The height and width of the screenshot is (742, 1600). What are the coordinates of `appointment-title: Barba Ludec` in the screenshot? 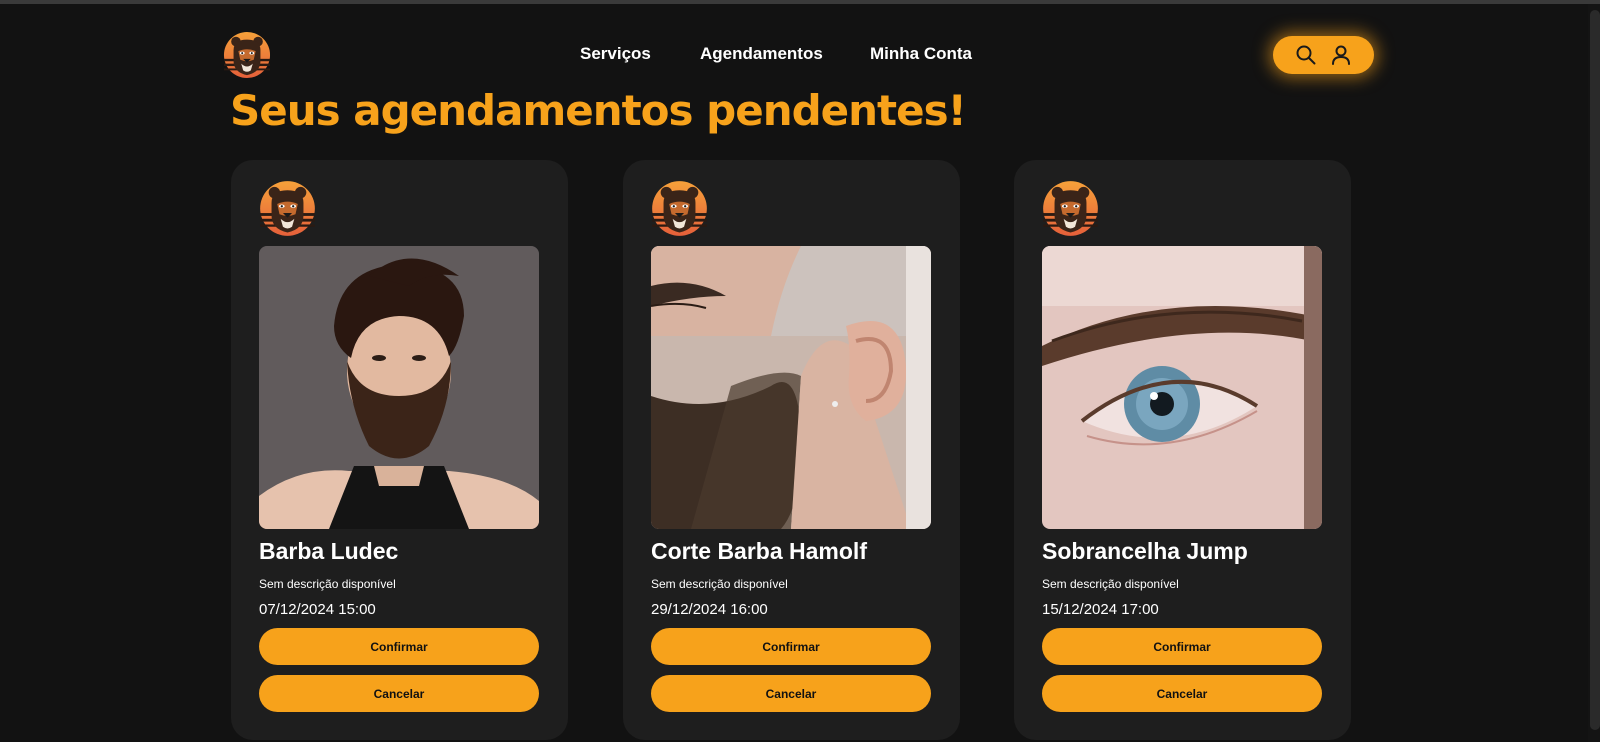 It's located at (329, 551).